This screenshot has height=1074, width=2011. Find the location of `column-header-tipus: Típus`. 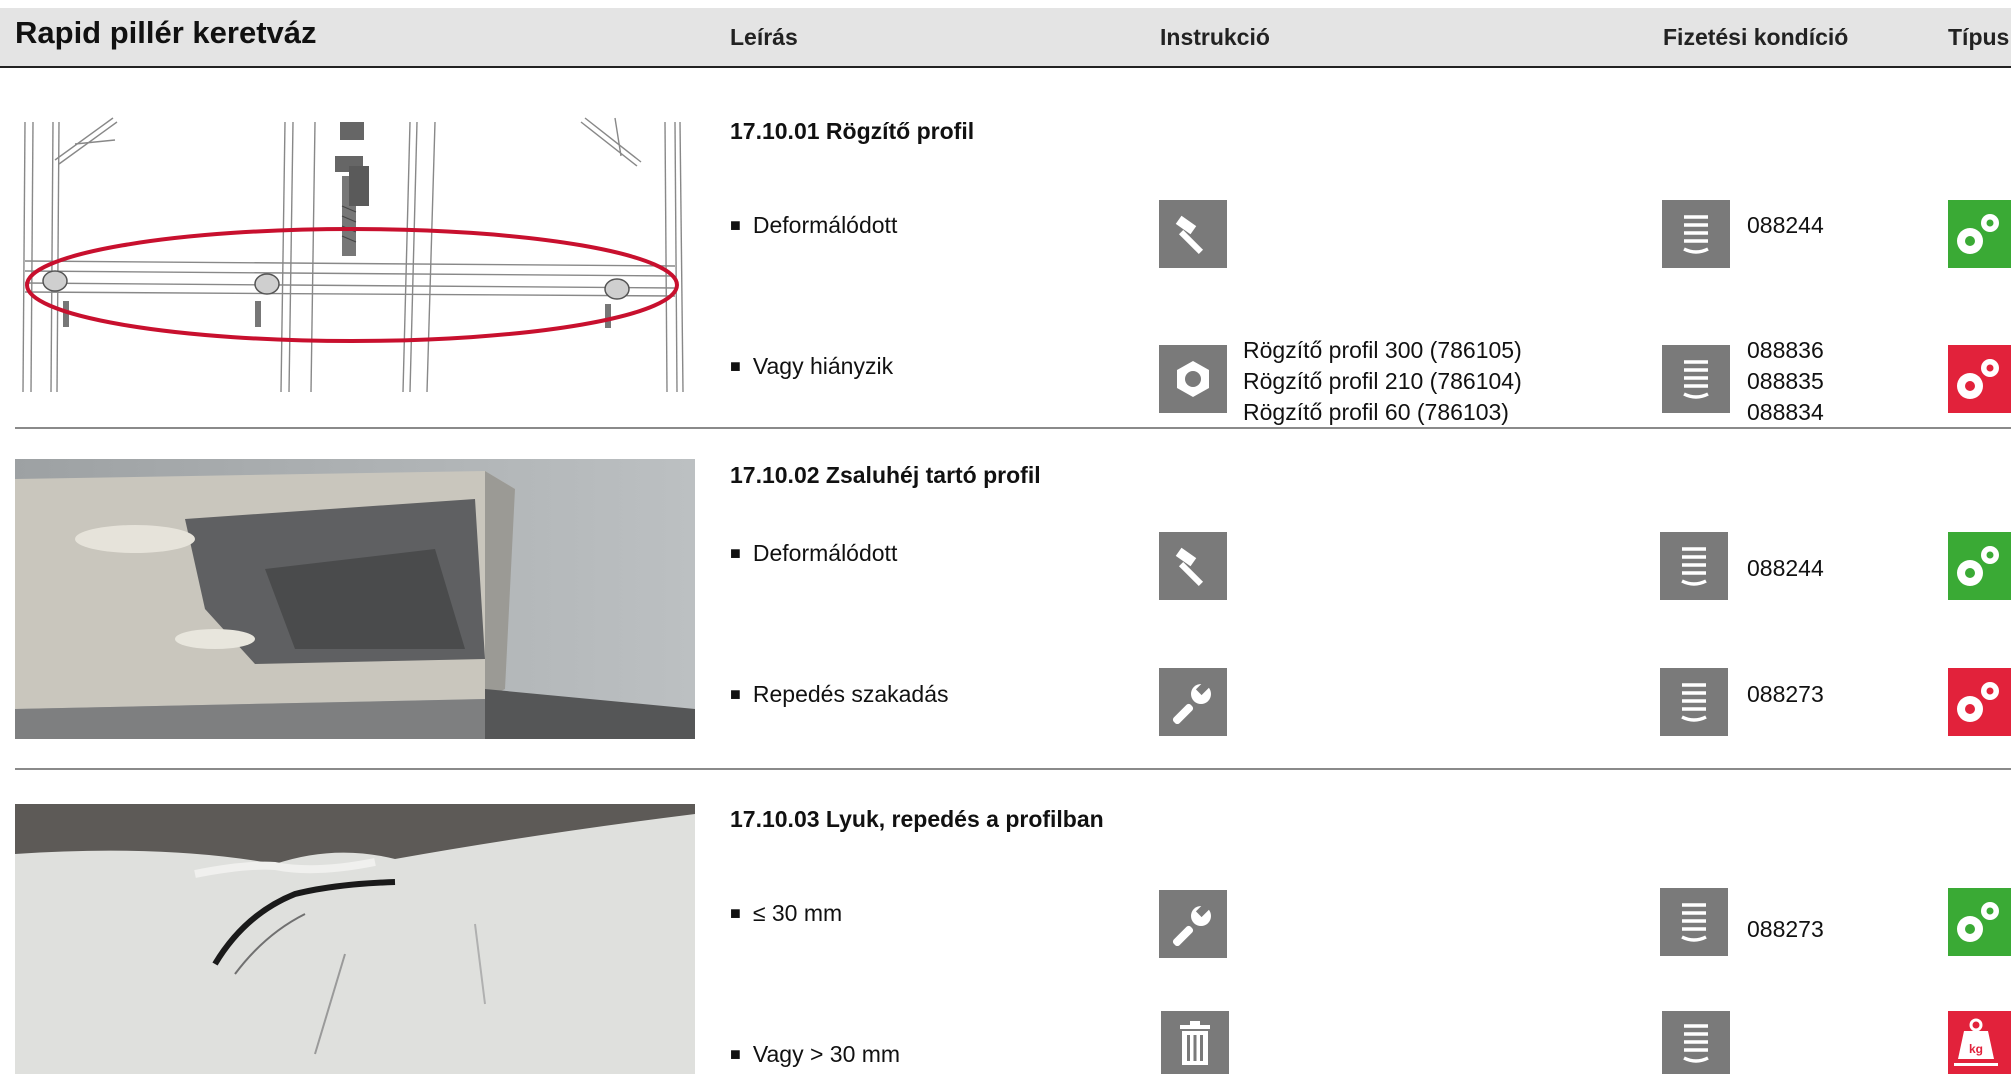

column-header-tipus: Típus is located at coordinates (1979, 37).